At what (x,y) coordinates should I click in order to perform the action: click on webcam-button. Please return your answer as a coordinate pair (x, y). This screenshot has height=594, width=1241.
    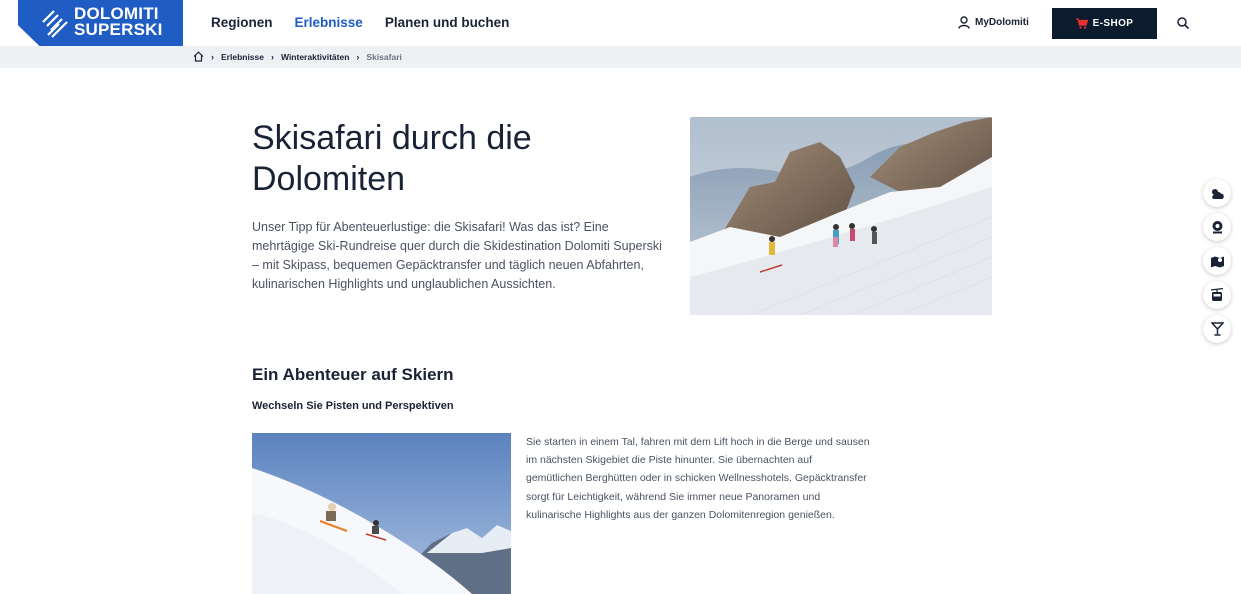
    Looking at the image, I should click on (1217, 227).